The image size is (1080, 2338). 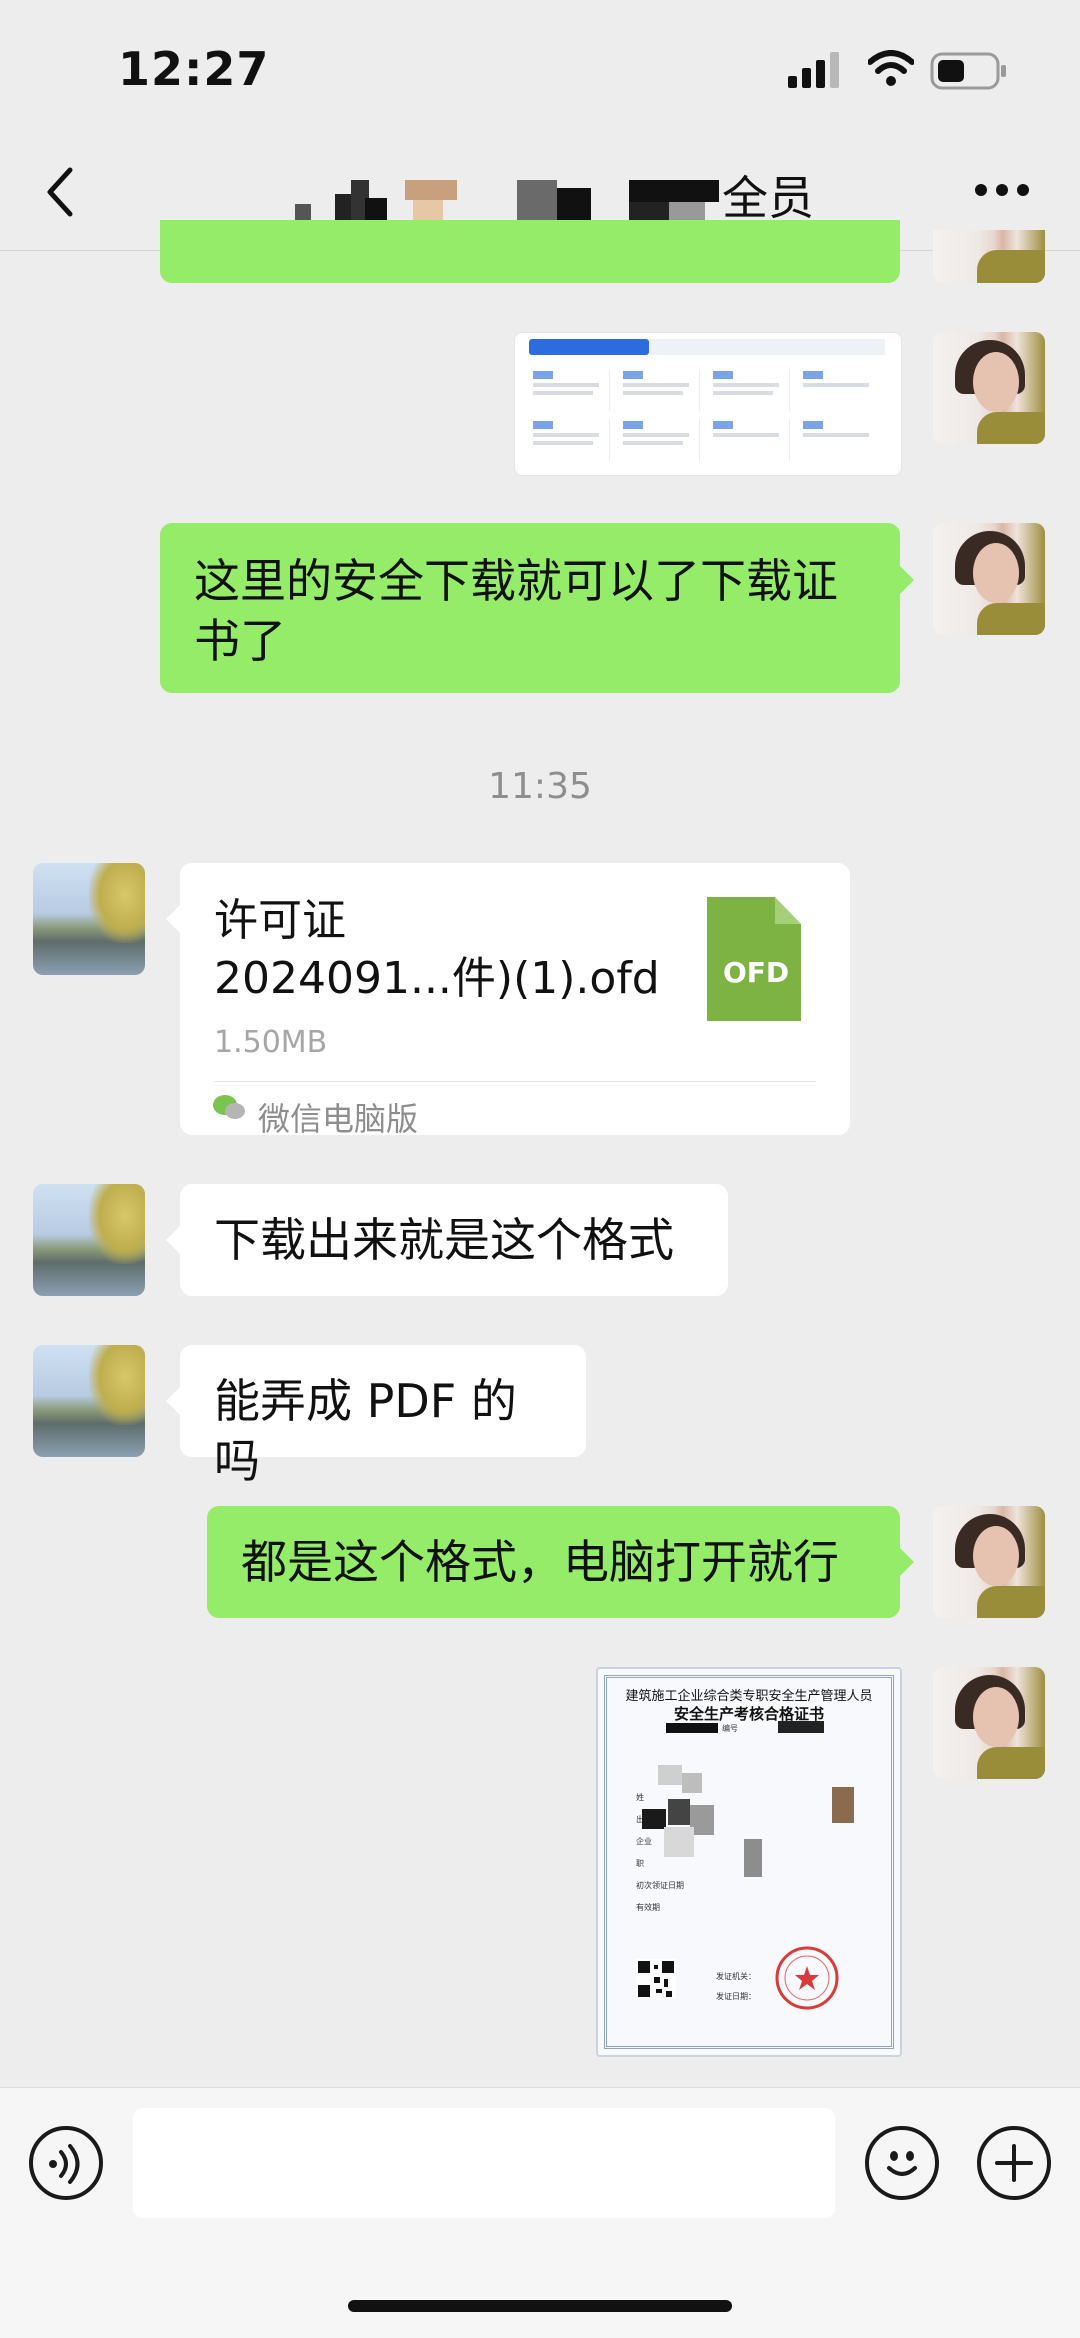 I want to click on contact-message-bubble: 下载出来就是这个格式, so click(x=454, y=1240).